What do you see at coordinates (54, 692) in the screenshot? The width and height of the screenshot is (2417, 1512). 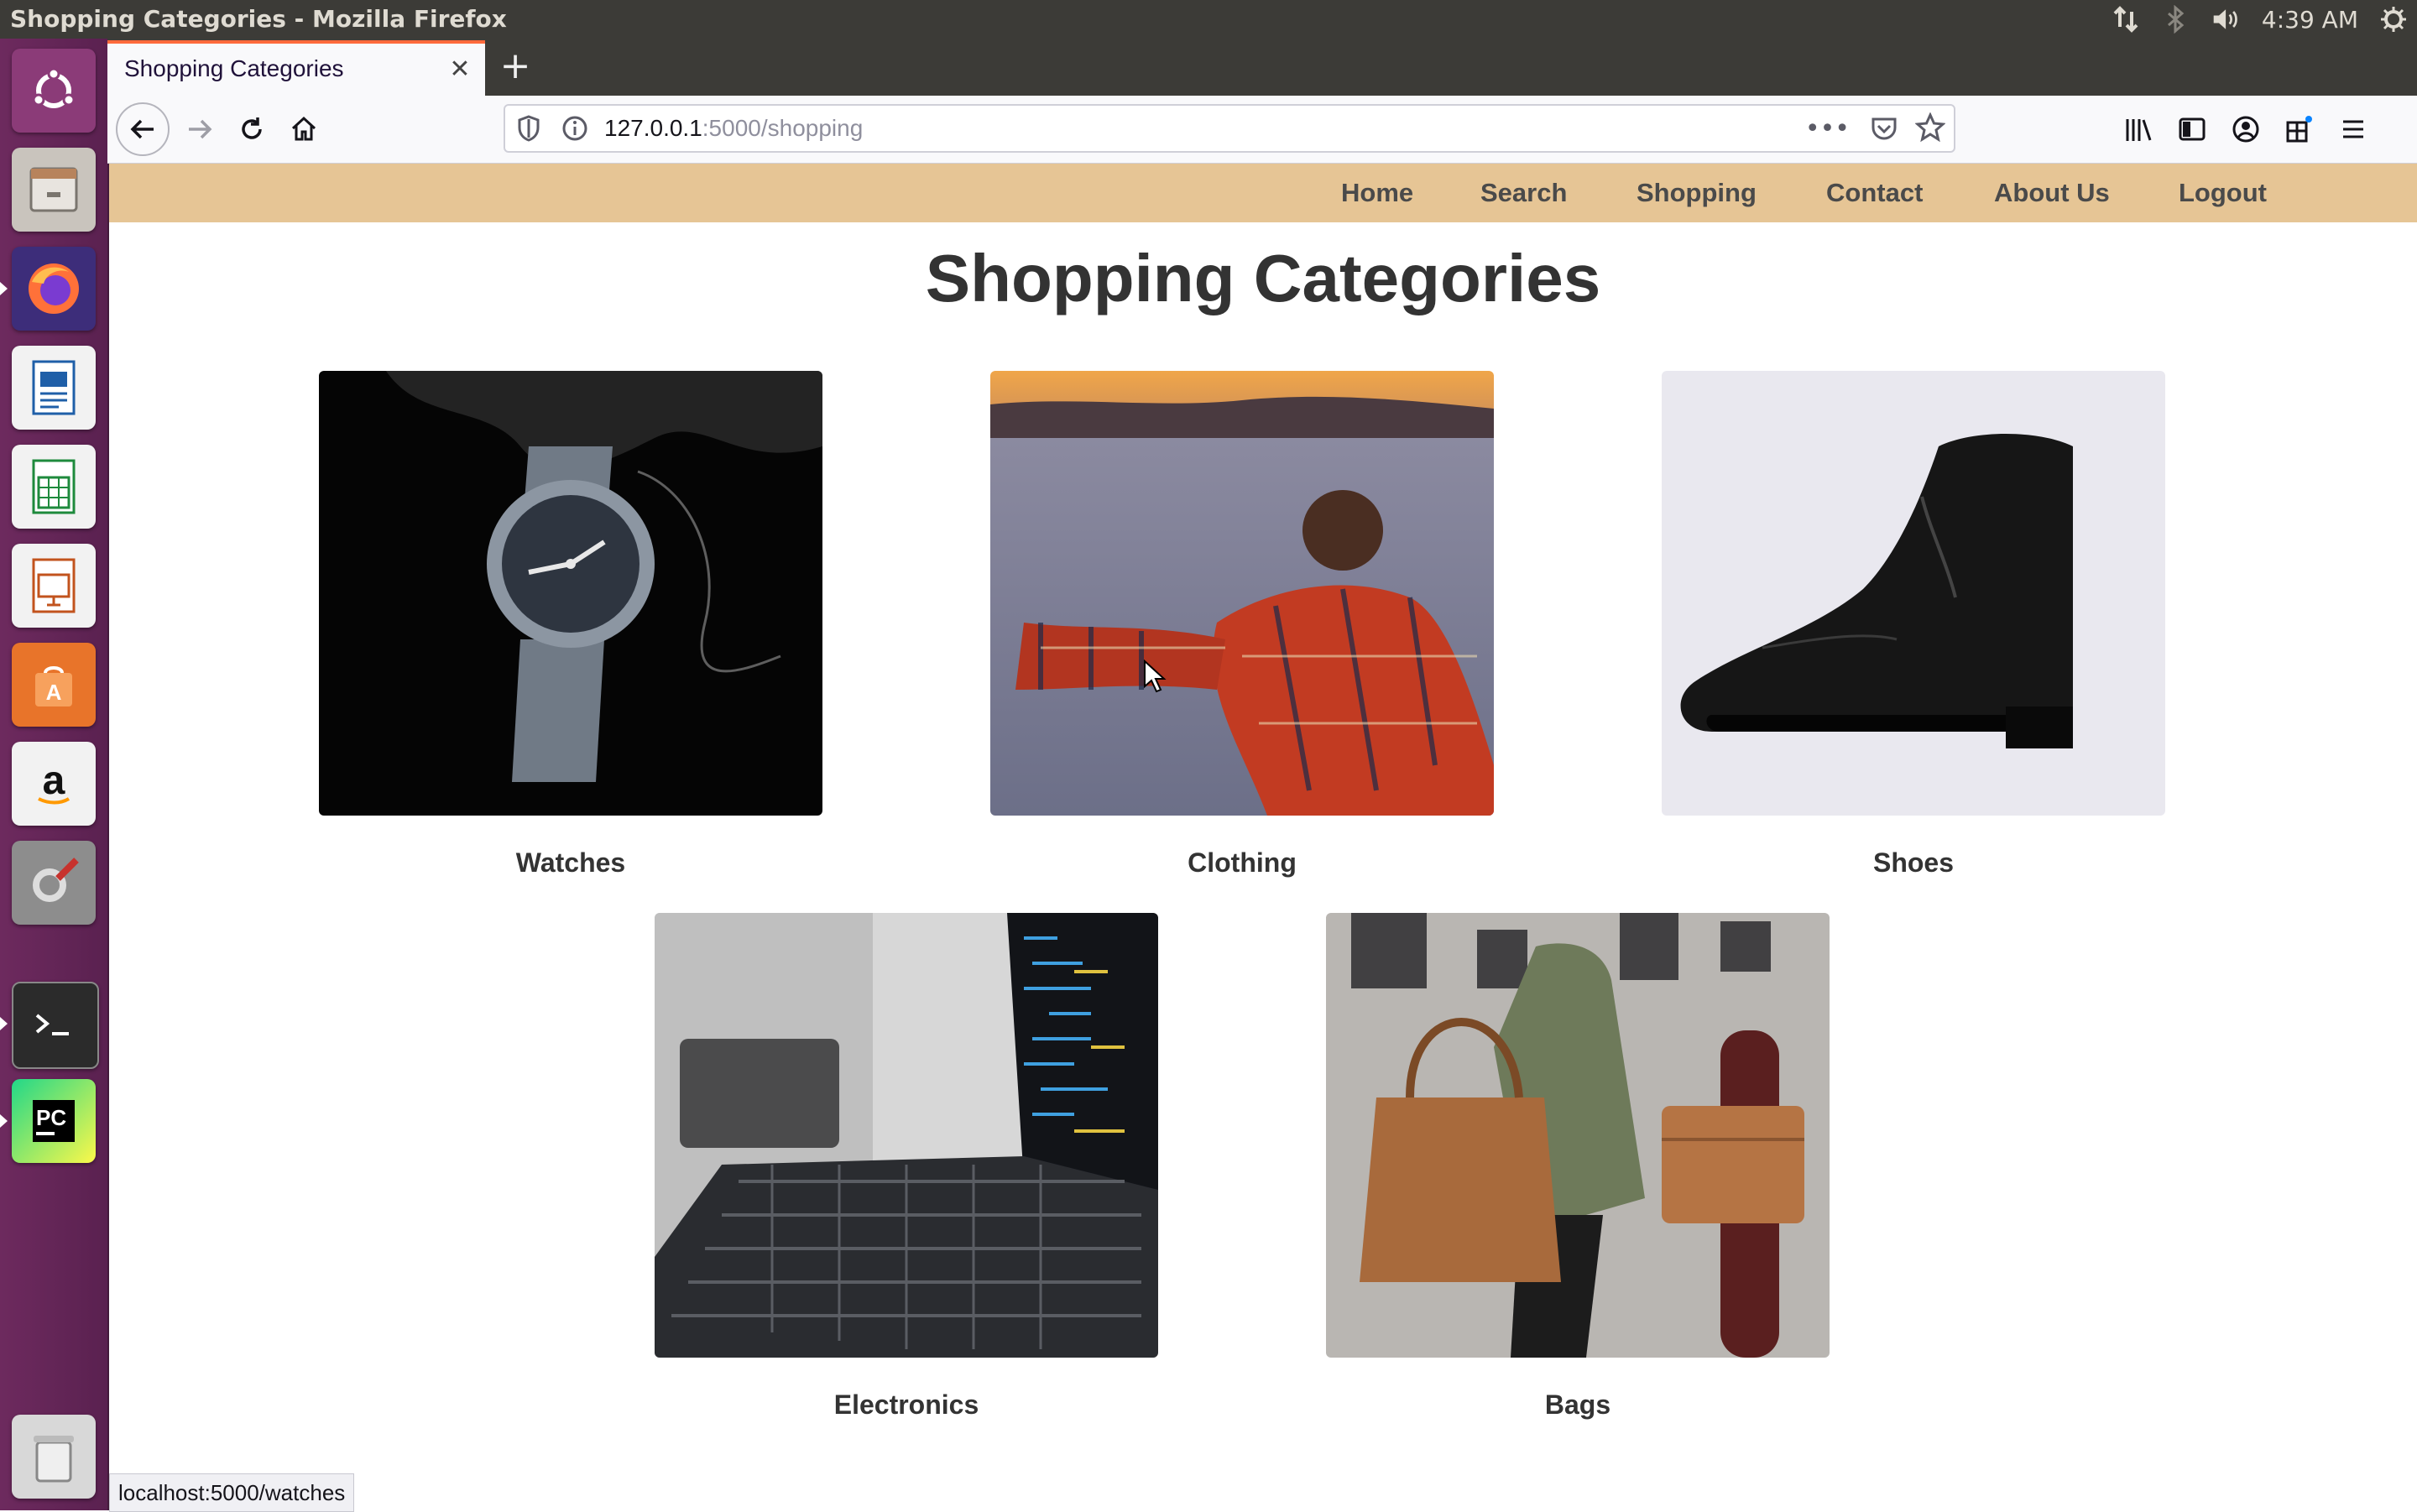 I see `svg-text: A` at bounding box center [54, 692].